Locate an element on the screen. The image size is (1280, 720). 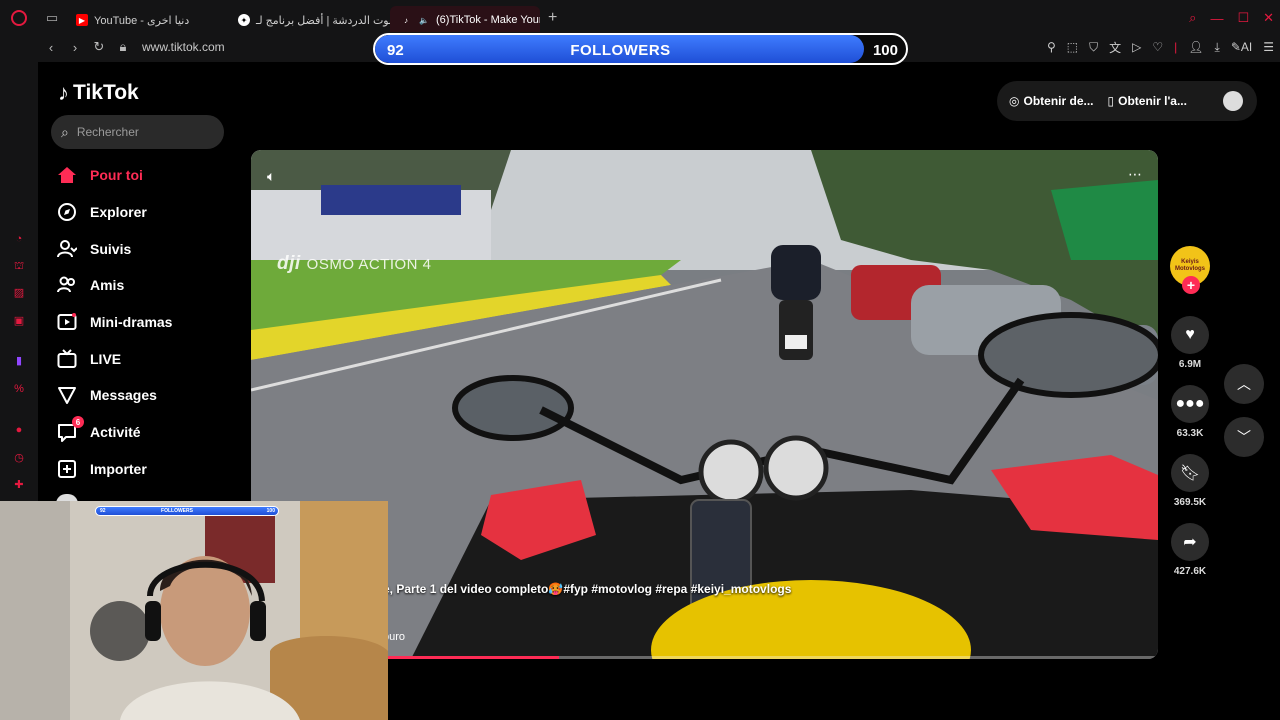
followers-label: FOLLOWERS is located at coordinates (620, 50).